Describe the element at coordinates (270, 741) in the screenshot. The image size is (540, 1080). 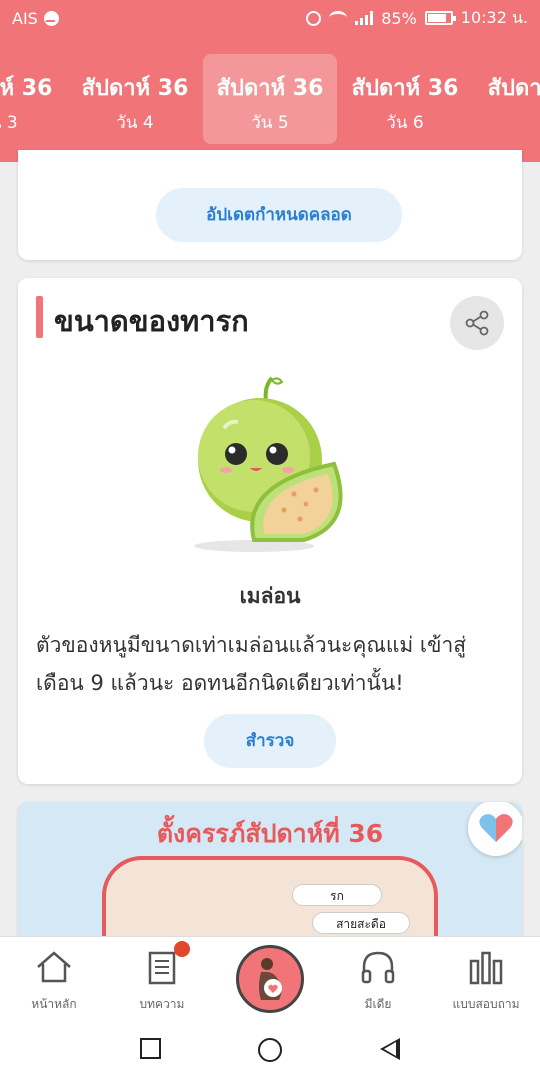
I see `explore-button: สำรวจ` at that location.